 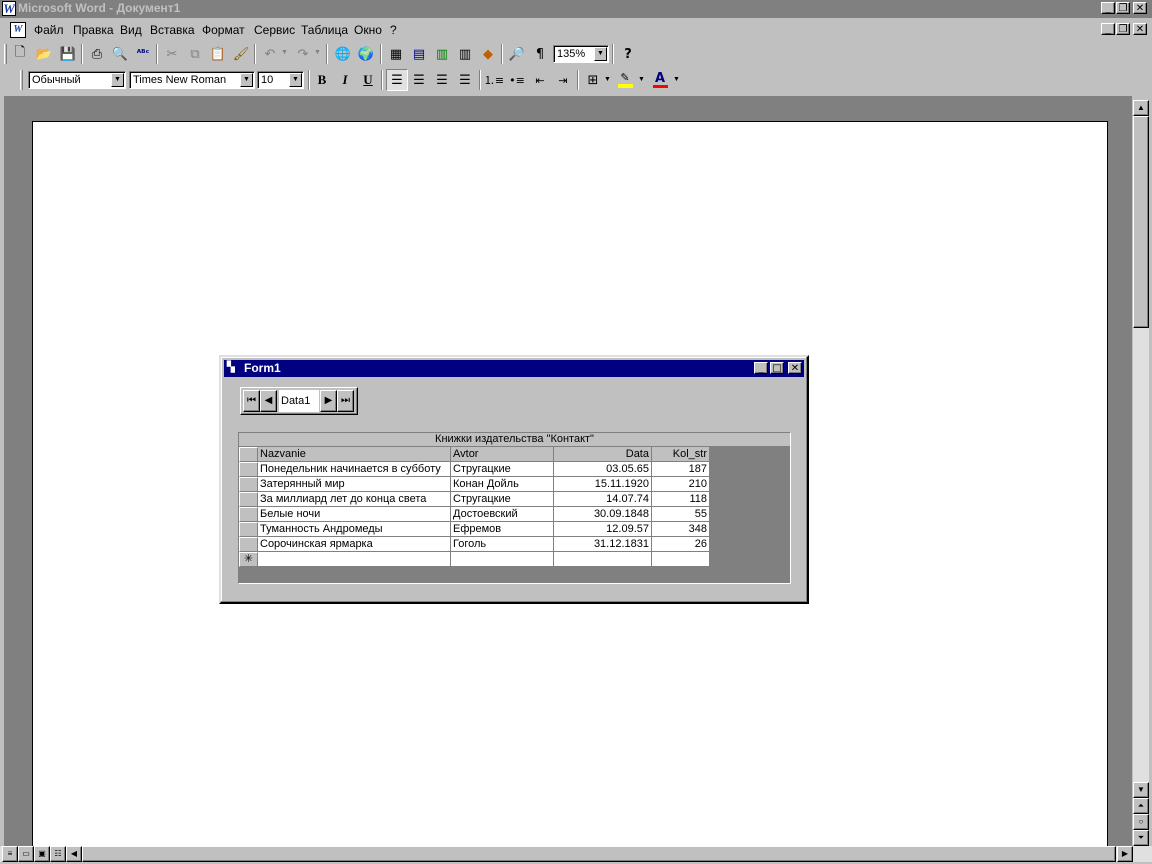 I want to click on save-icon: 💾, so click(x=68, y=54).